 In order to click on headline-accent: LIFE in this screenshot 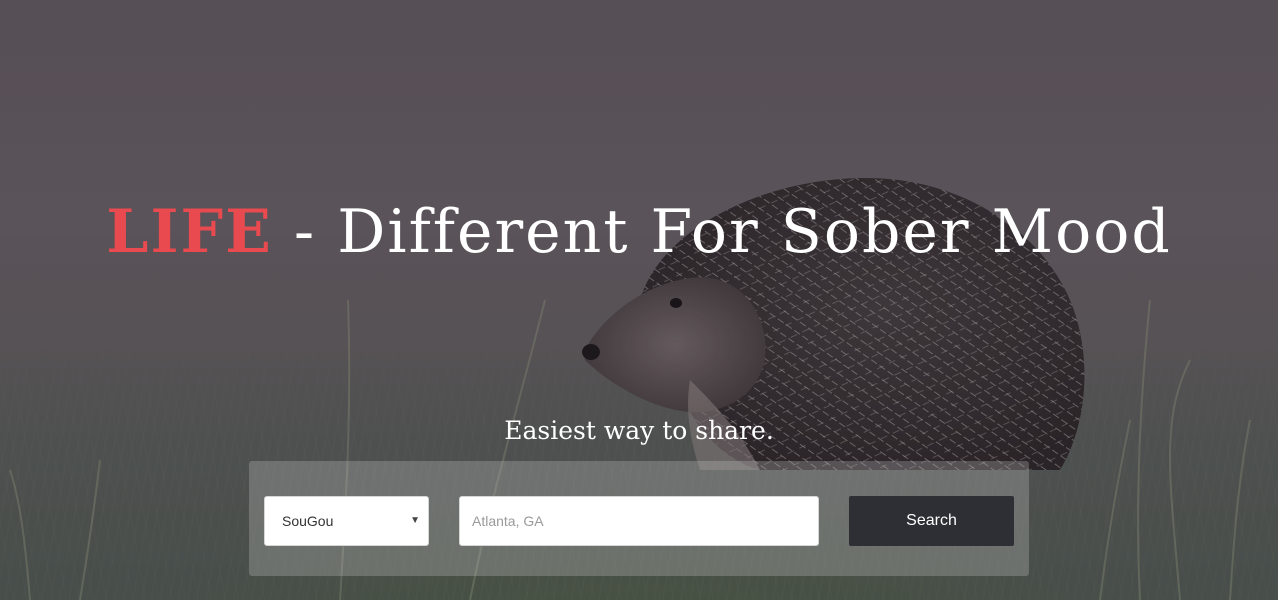, I will do `click(189, 232)`.